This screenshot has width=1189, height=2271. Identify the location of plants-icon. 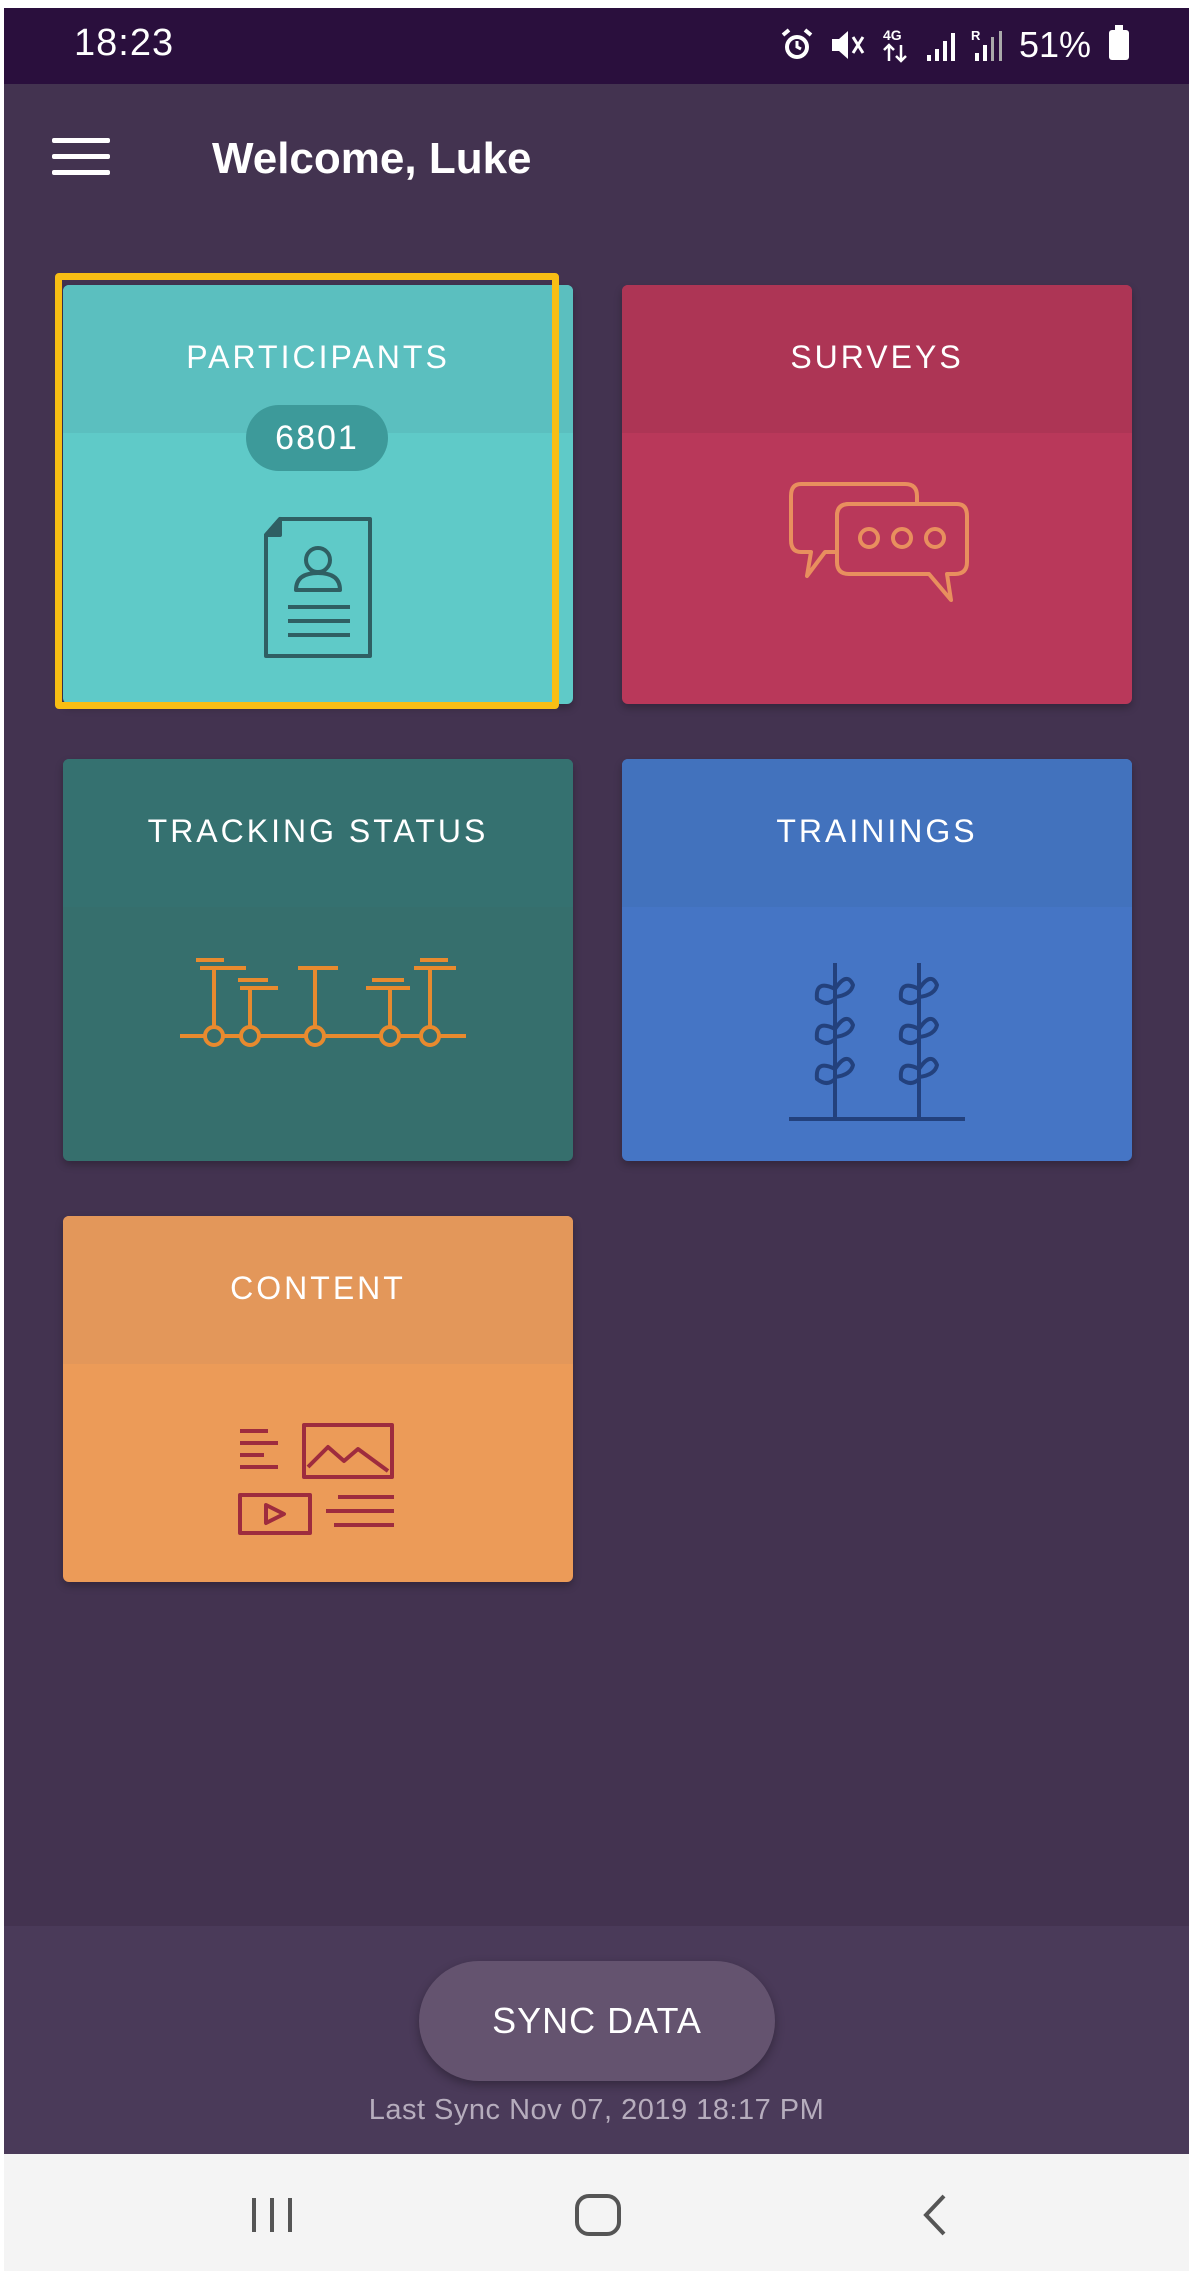
(877, 1042).